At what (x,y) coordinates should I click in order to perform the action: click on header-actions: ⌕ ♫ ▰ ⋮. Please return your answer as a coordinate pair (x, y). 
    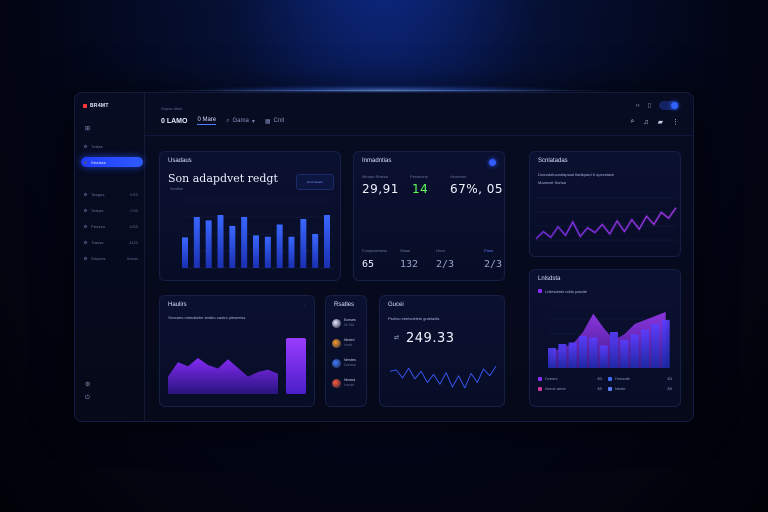
    Looking at the image, I should click on (654, 122).